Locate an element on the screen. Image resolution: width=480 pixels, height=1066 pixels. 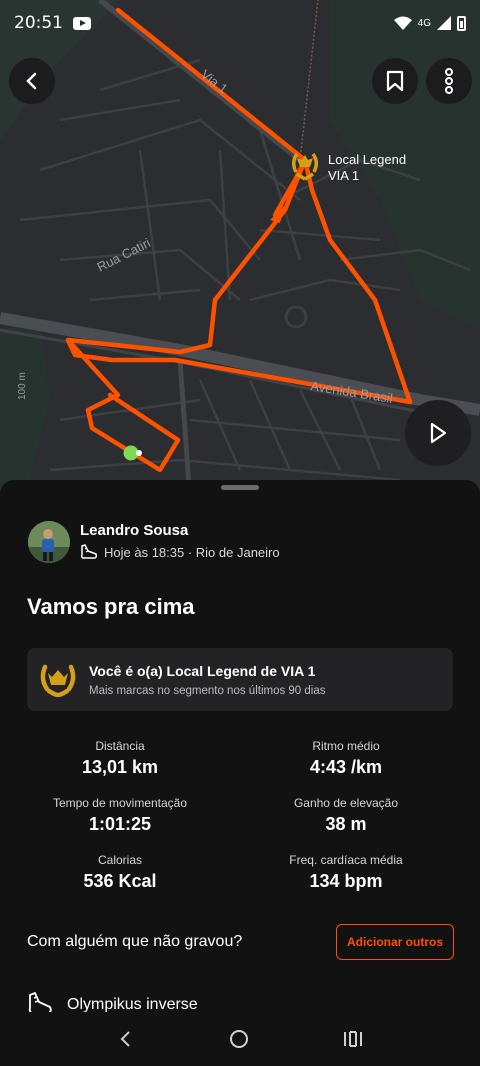
stat-label: Freq. cardíaca média is located at coordinates (346, 860).